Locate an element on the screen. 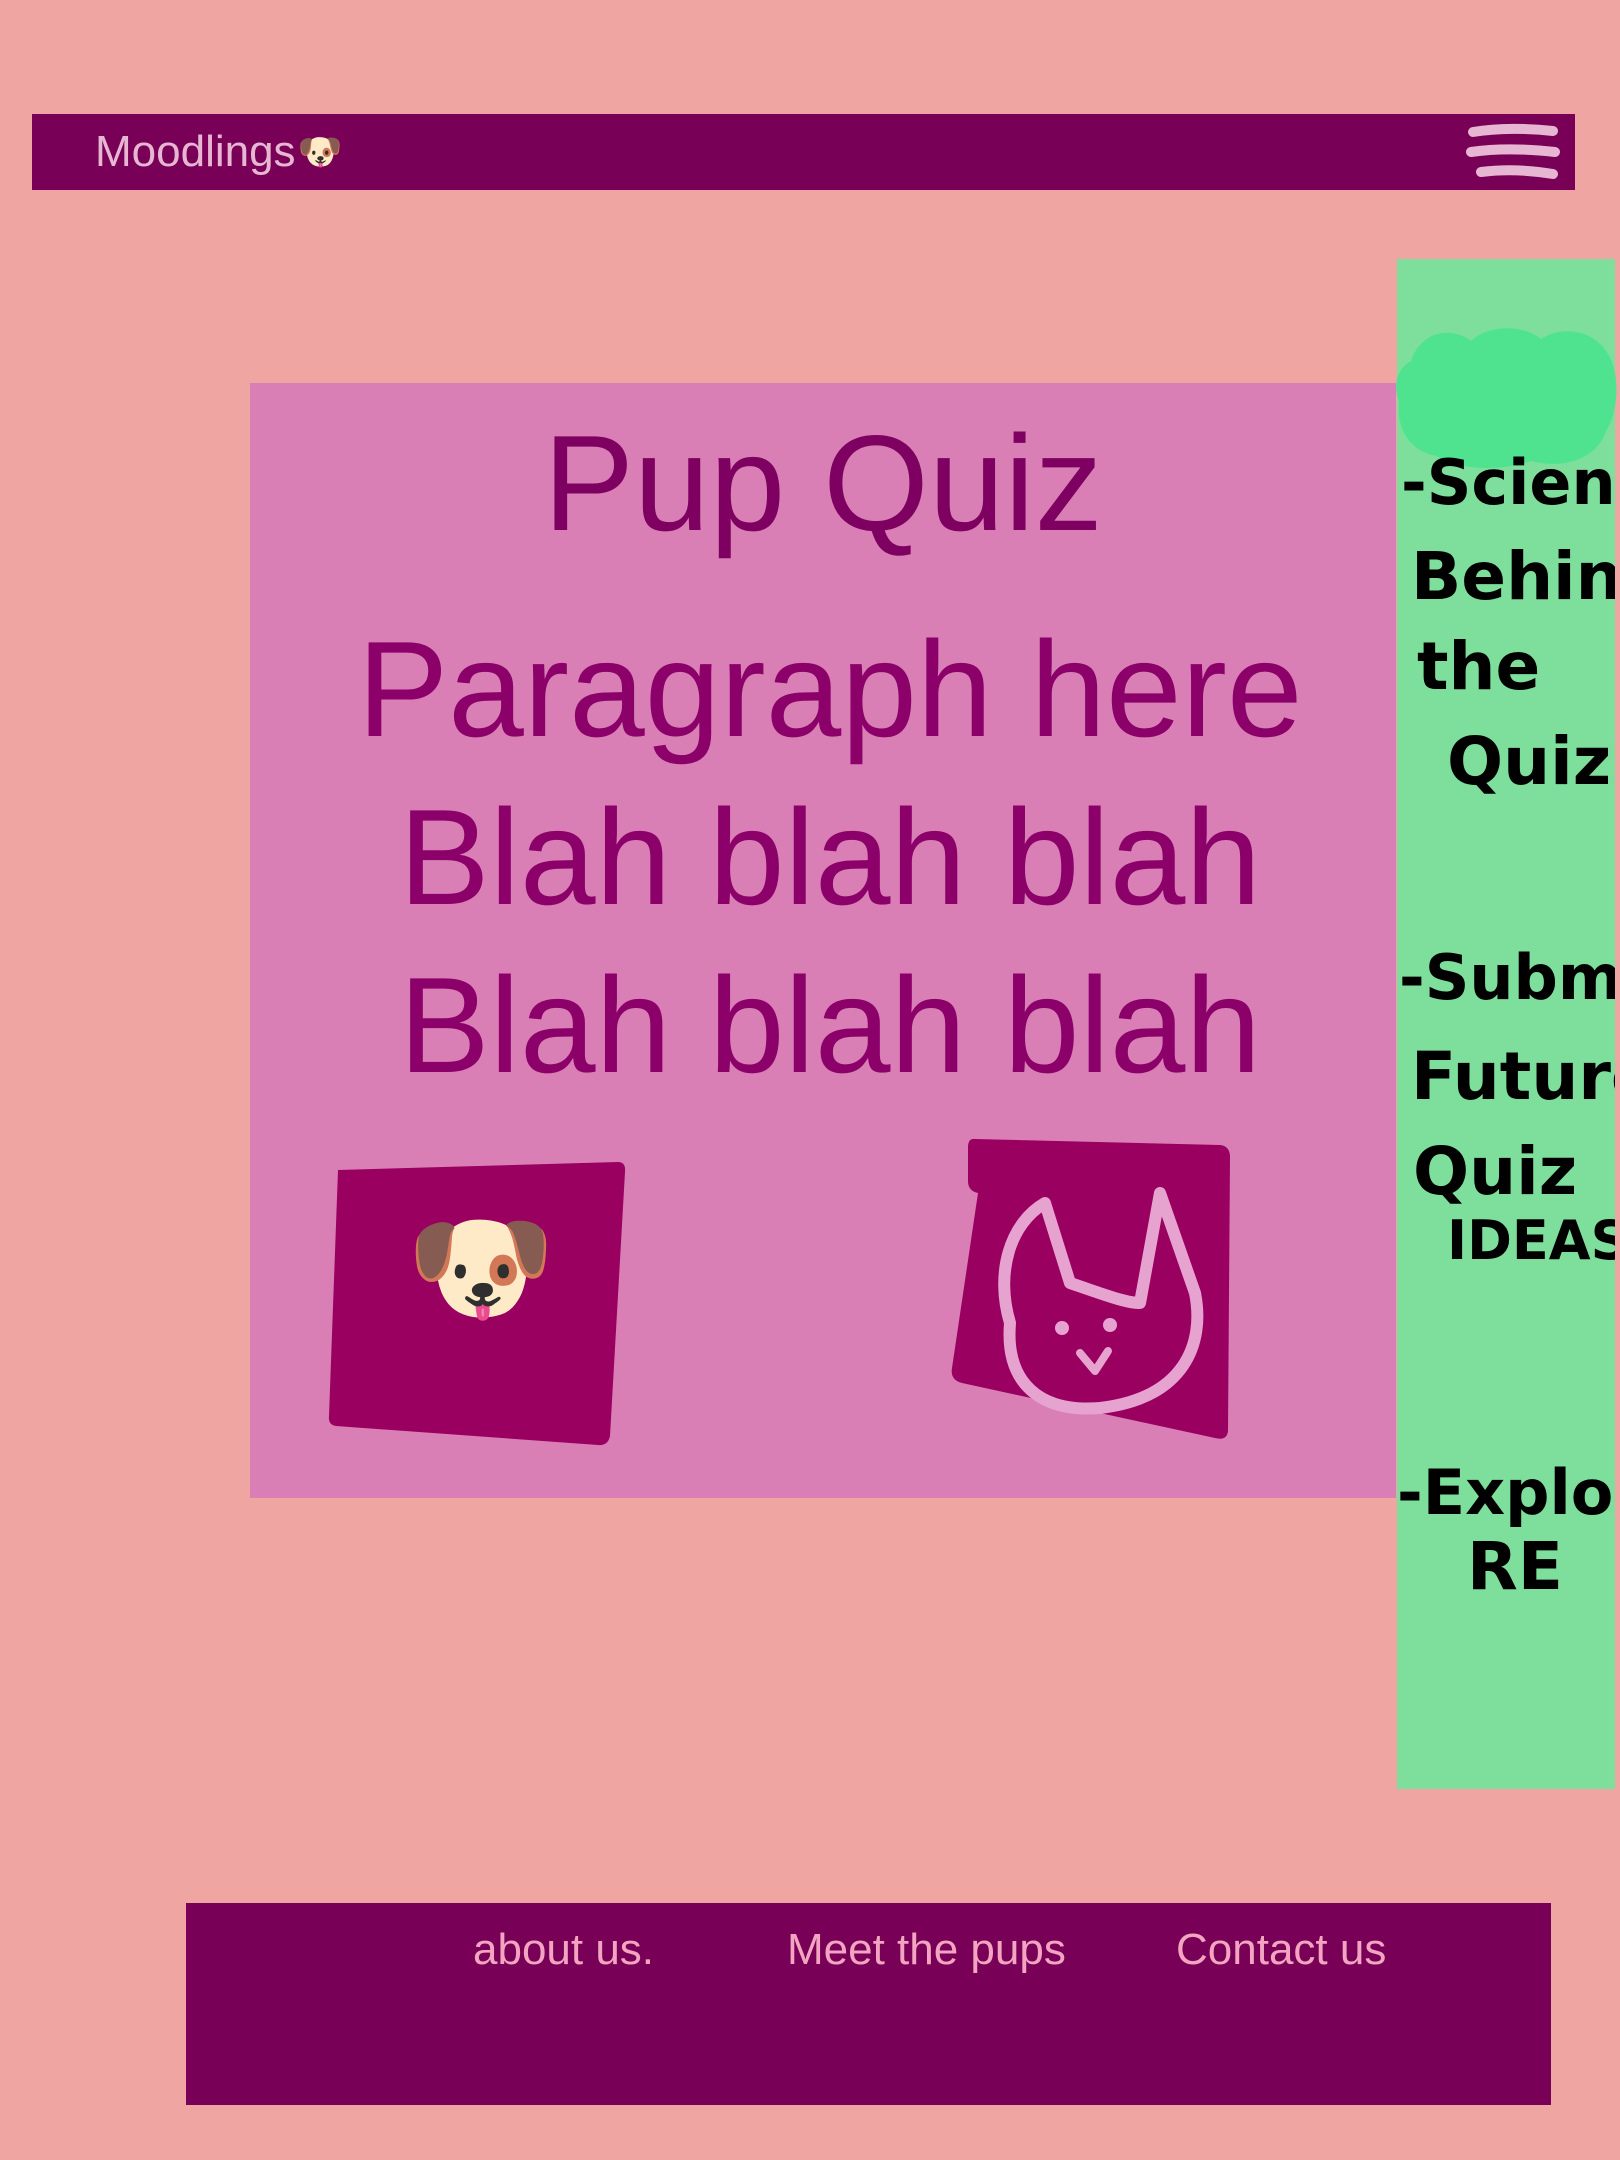 The width and height of the screenshot is (1620, 2160). hand-line: Behind is located at coordinates (1513, 576).